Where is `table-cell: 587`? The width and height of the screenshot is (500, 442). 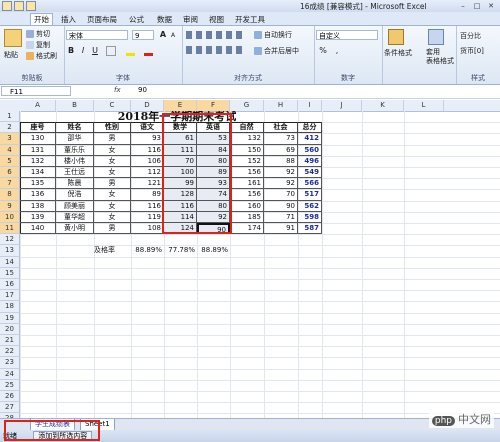
table-cell: 587 is located at coordinates (310, 229).